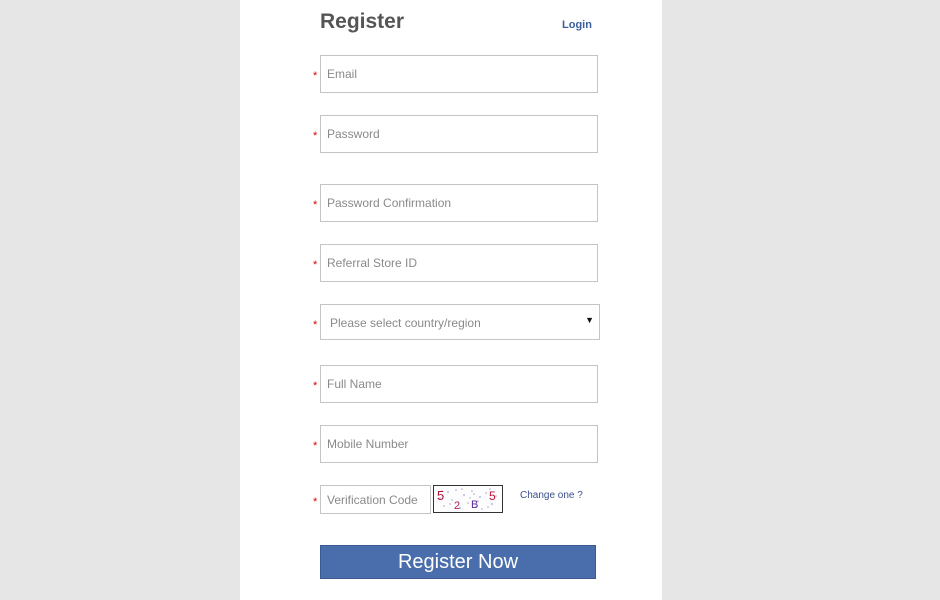 The height and width of the screenshot is (600, 940). I want to click on captcha-image: 5 2 B 5, so click(468, 499).